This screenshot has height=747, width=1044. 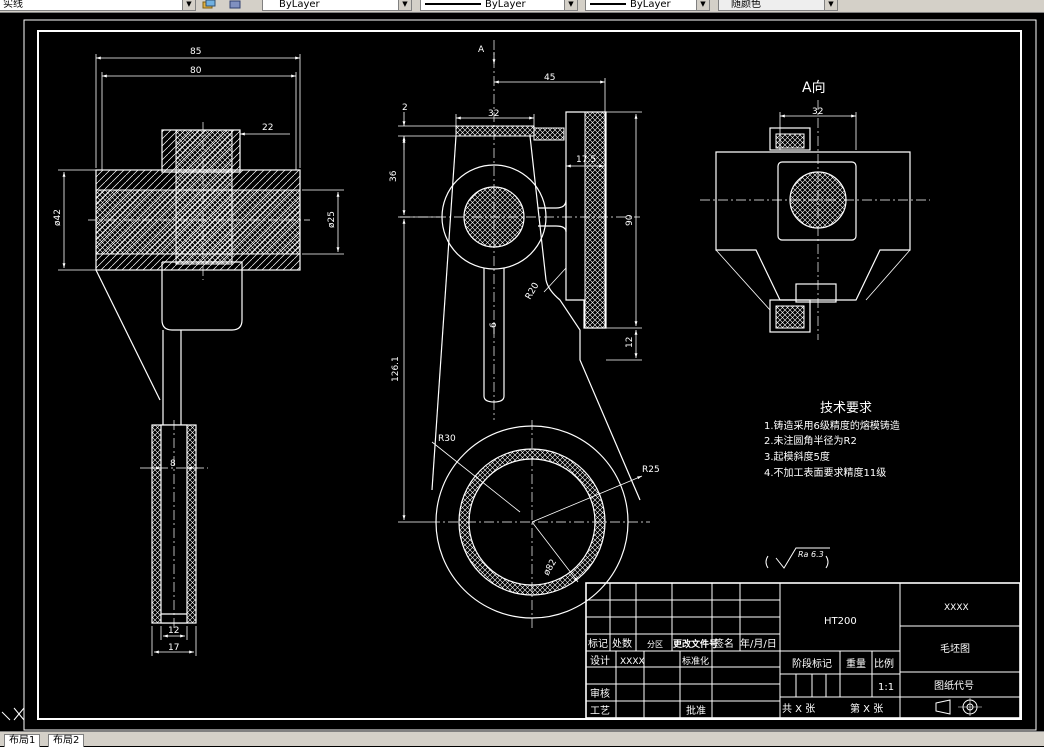 What do you see at coordinates (866, 708) in the screenshot?
I see `tb-sheet-number: 第 X 张` at bounding box center [866, 708].